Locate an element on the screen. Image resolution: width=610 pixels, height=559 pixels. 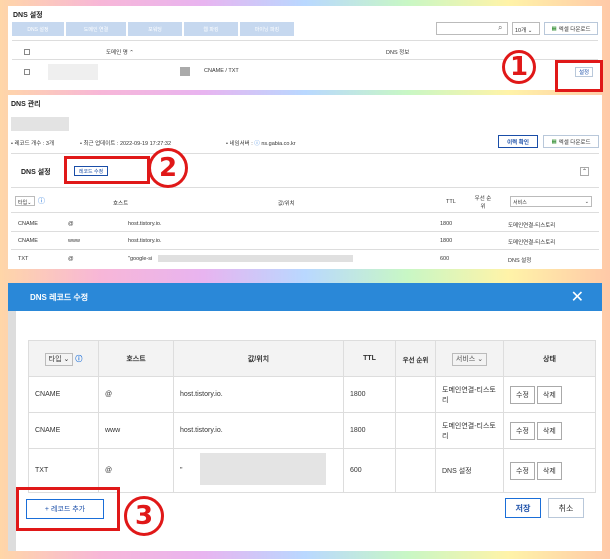
highlight-add-record is located at coordinates (68, 509).